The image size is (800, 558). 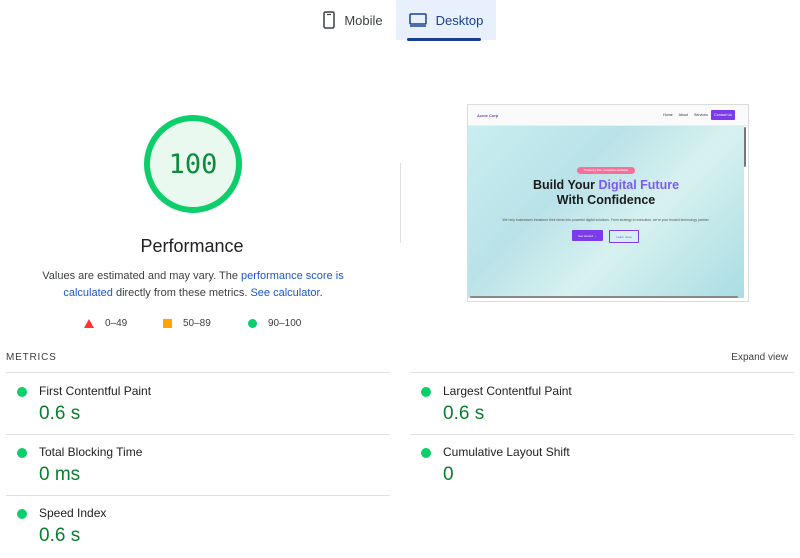 I want to click on divider, so click(x=400, y=203).